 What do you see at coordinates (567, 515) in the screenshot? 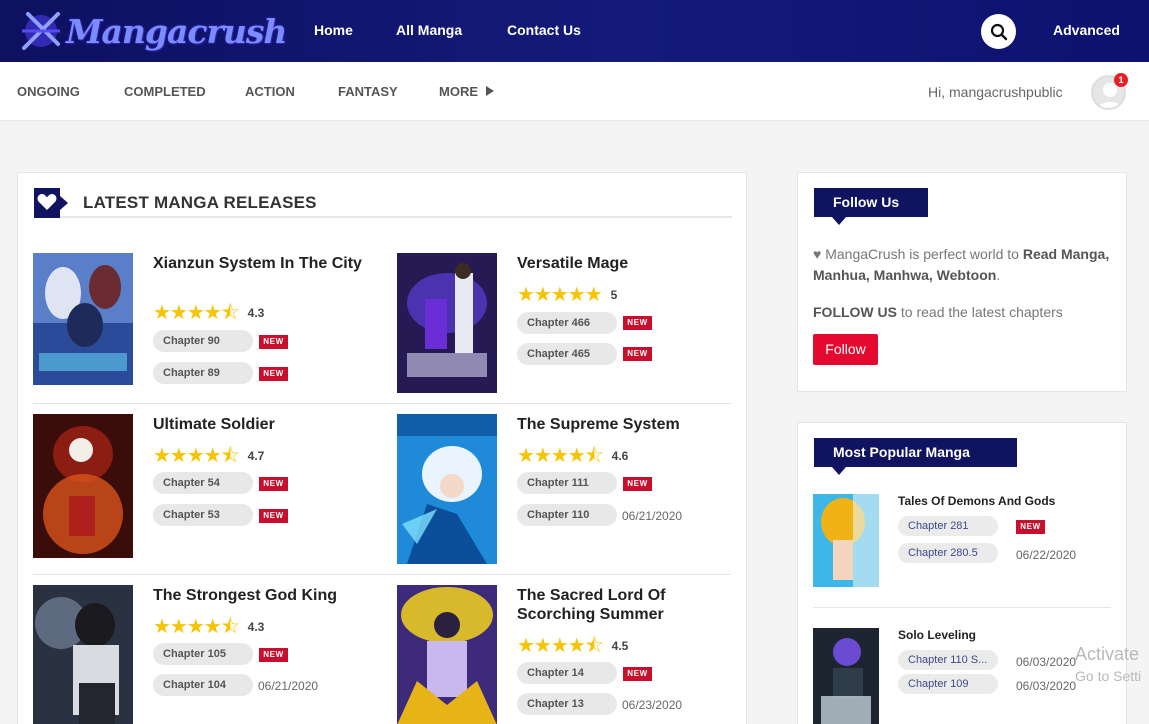
I see `chapter-button: Chapter 110` at bounding box center [567, 515].